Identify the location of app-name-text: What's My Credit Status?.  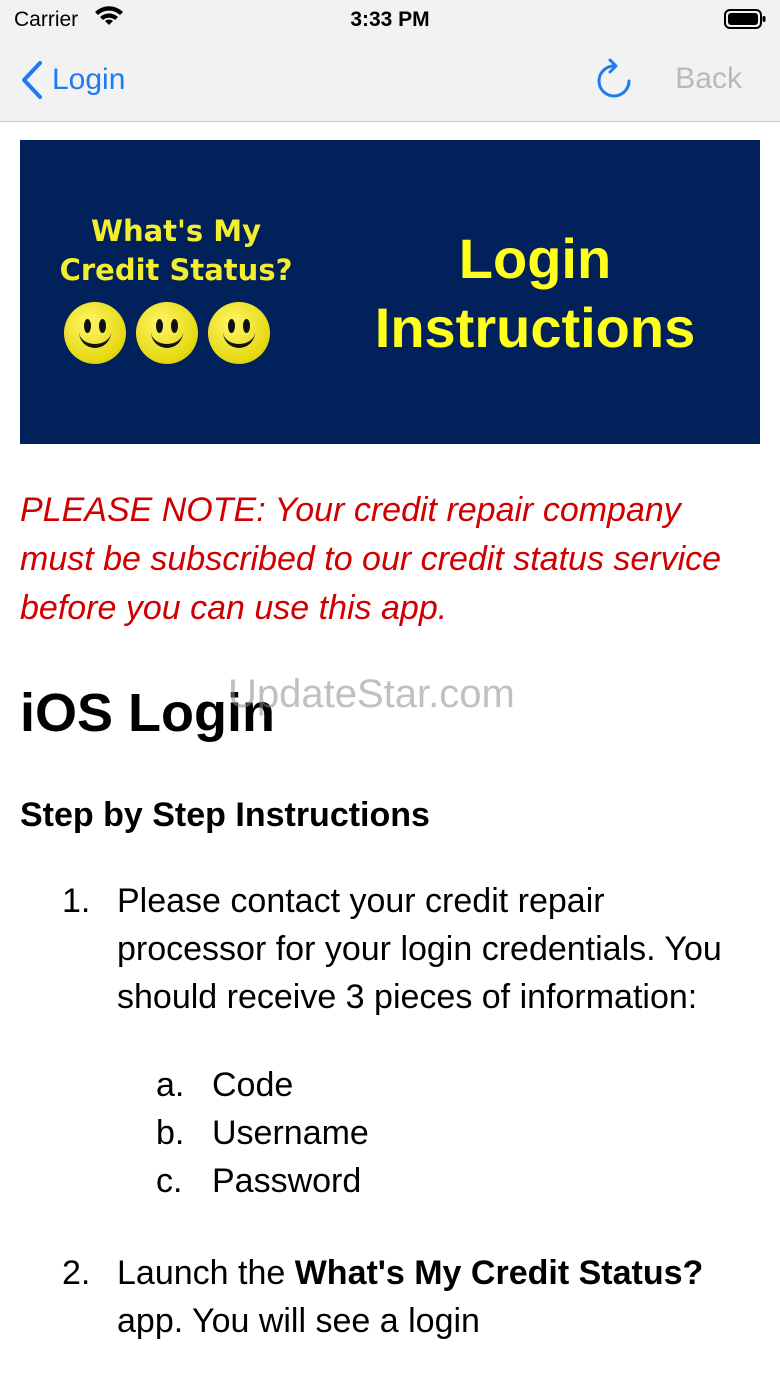
(499, 1273).